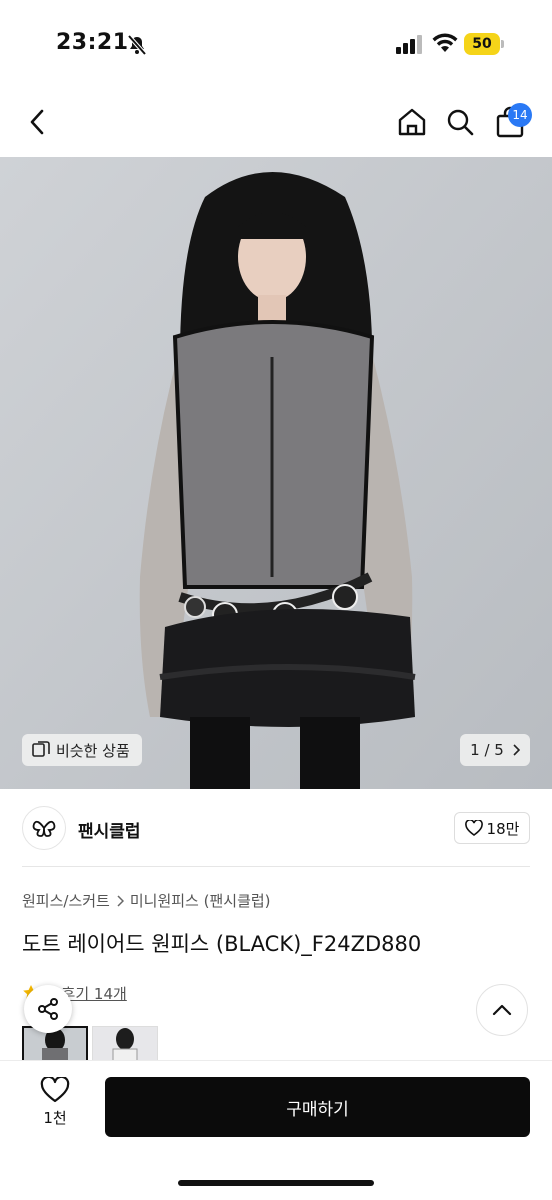 The height and width of the screenshot is (1200, 552). Describe the element at coordinates (276, 866) in the screenshot. I see `divider` at that location.